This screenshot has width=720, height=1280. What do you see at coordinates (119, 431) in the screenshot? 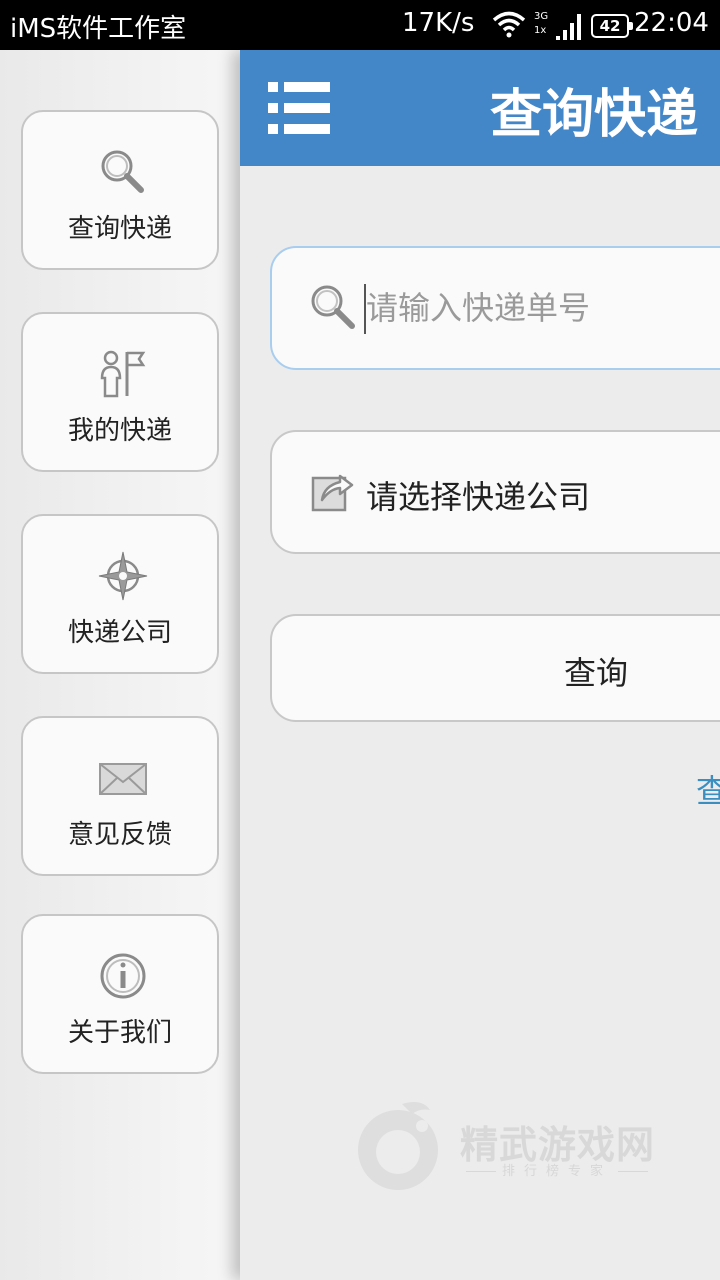
I see `side-menu-item-label: 我的快递` at bounding box center [119, 431].